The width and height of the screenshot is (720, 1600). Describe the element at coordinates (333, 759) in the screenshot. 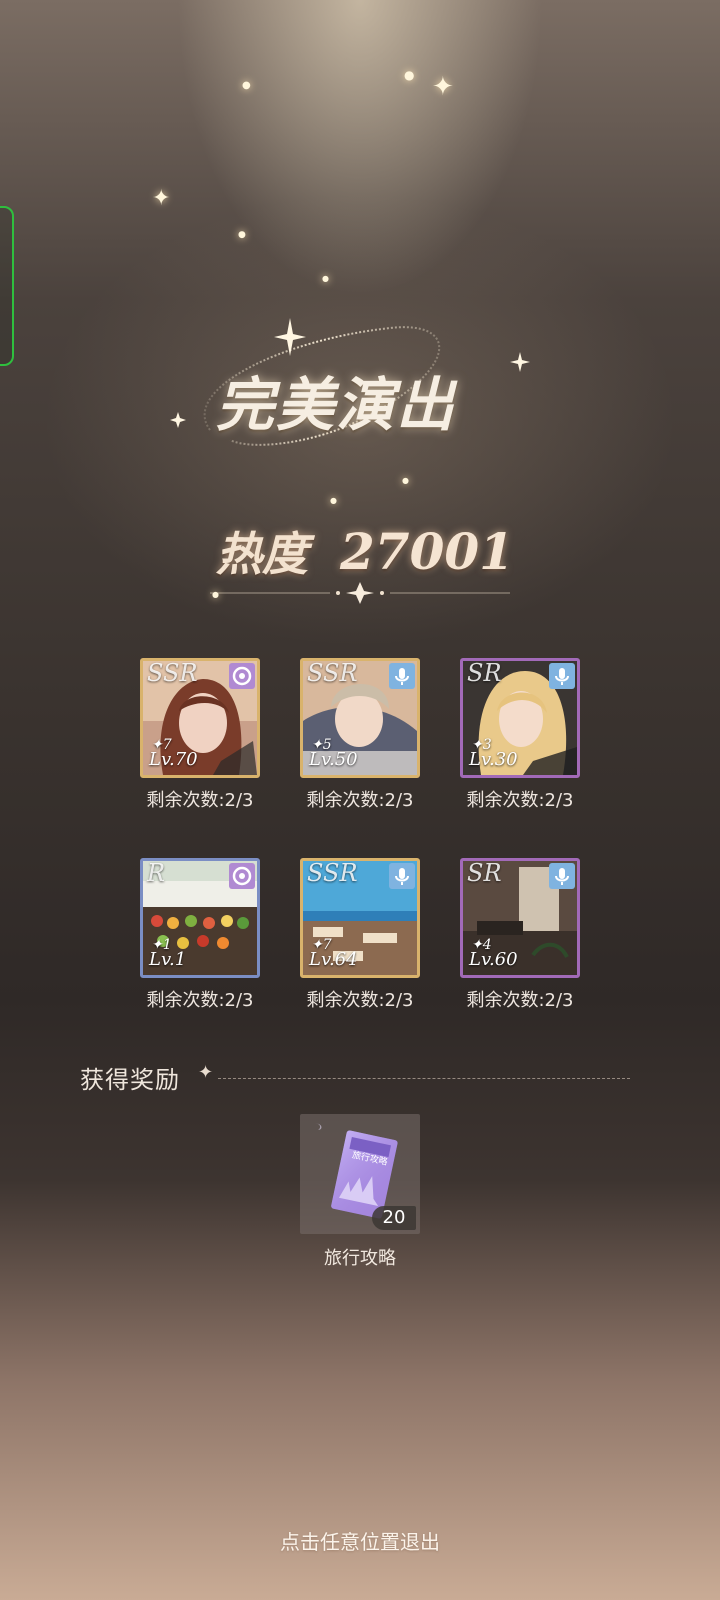

I see `card-level: Lv.50` at that location.